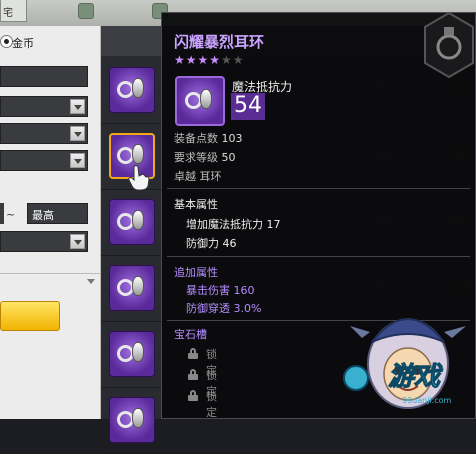  What do you see at coordinates (86, 11) in the screenshot?
I see `gem-icon` at bounding box center [86, 11].